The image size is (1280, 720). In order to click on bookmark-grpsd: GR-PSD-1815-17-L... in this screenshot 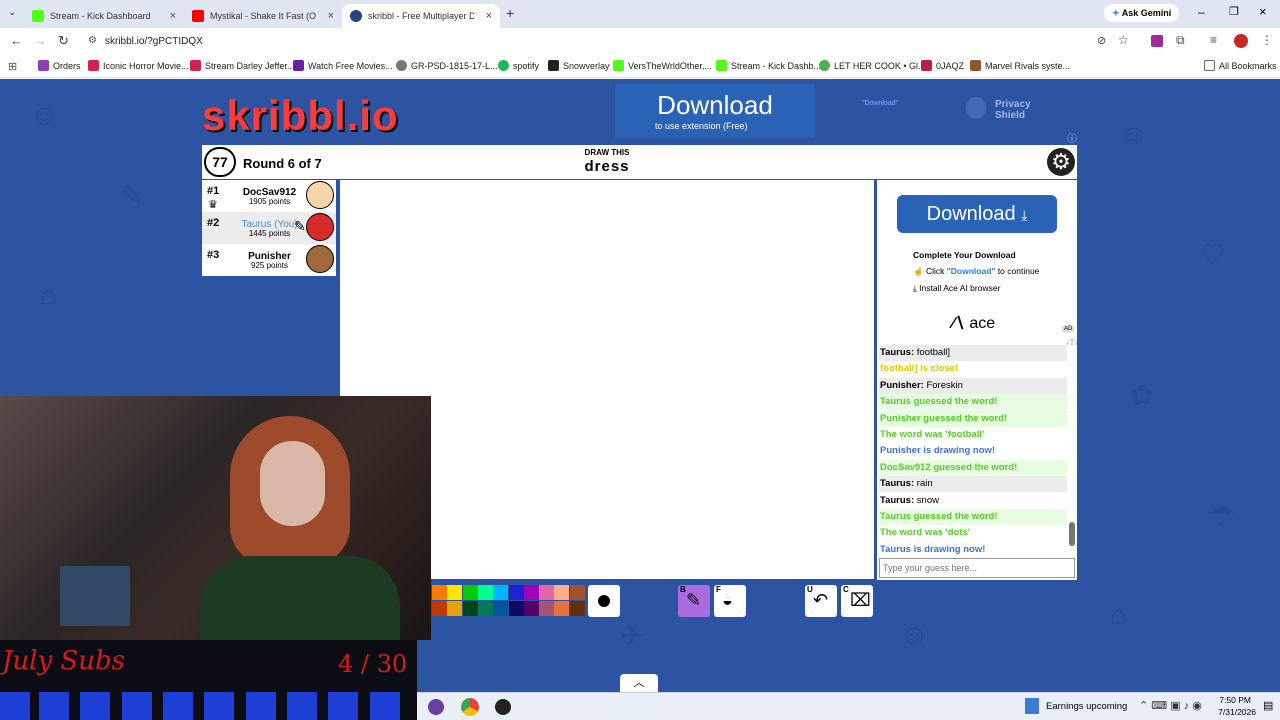, I will do `click(447, 65)`.